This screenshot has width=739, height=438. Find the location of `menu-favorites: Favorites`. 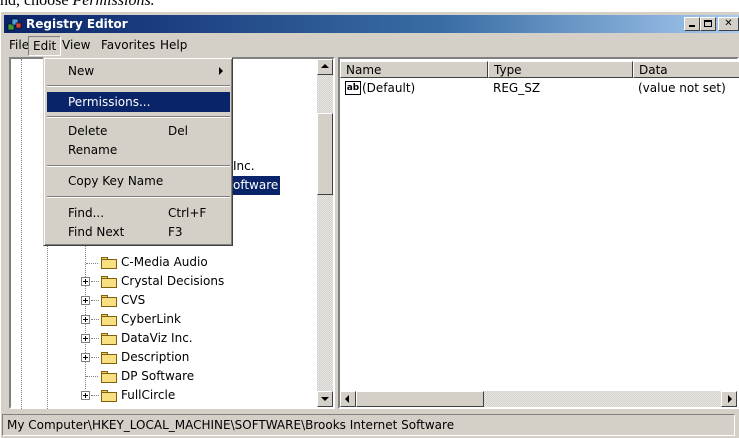

menu-favorites: Favorites is located at coordinates (128, 45).